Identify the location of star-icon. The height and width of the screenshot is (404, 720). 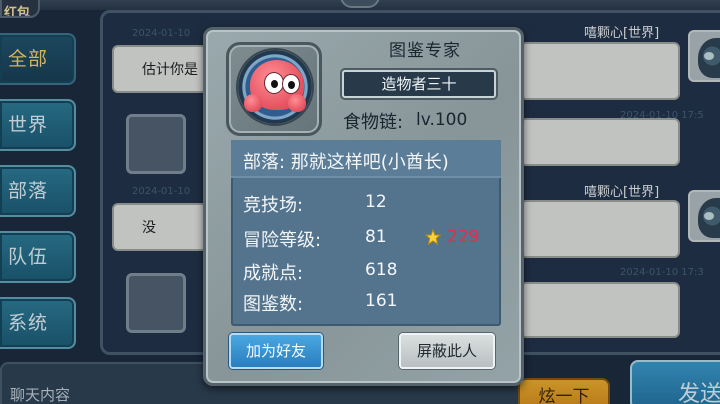
(433, 237).